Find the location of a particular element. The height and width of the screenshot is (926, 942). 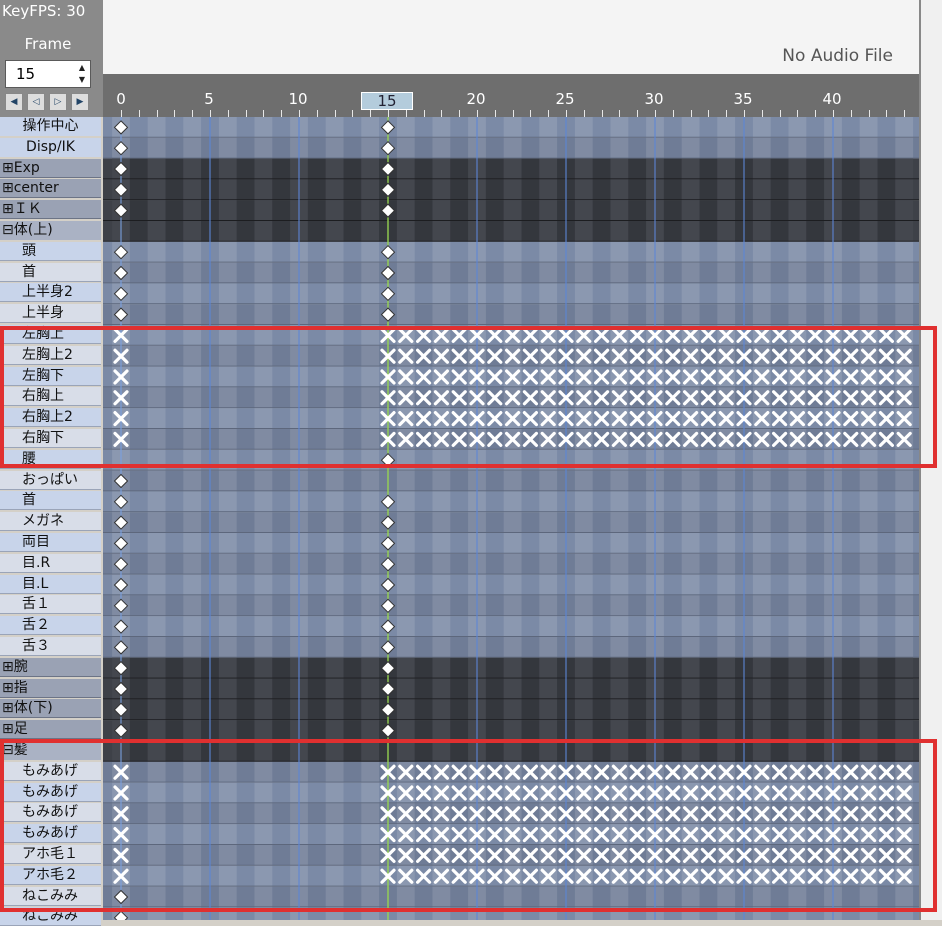

bone-name-7: 首 is located at coordinates (50, 272).